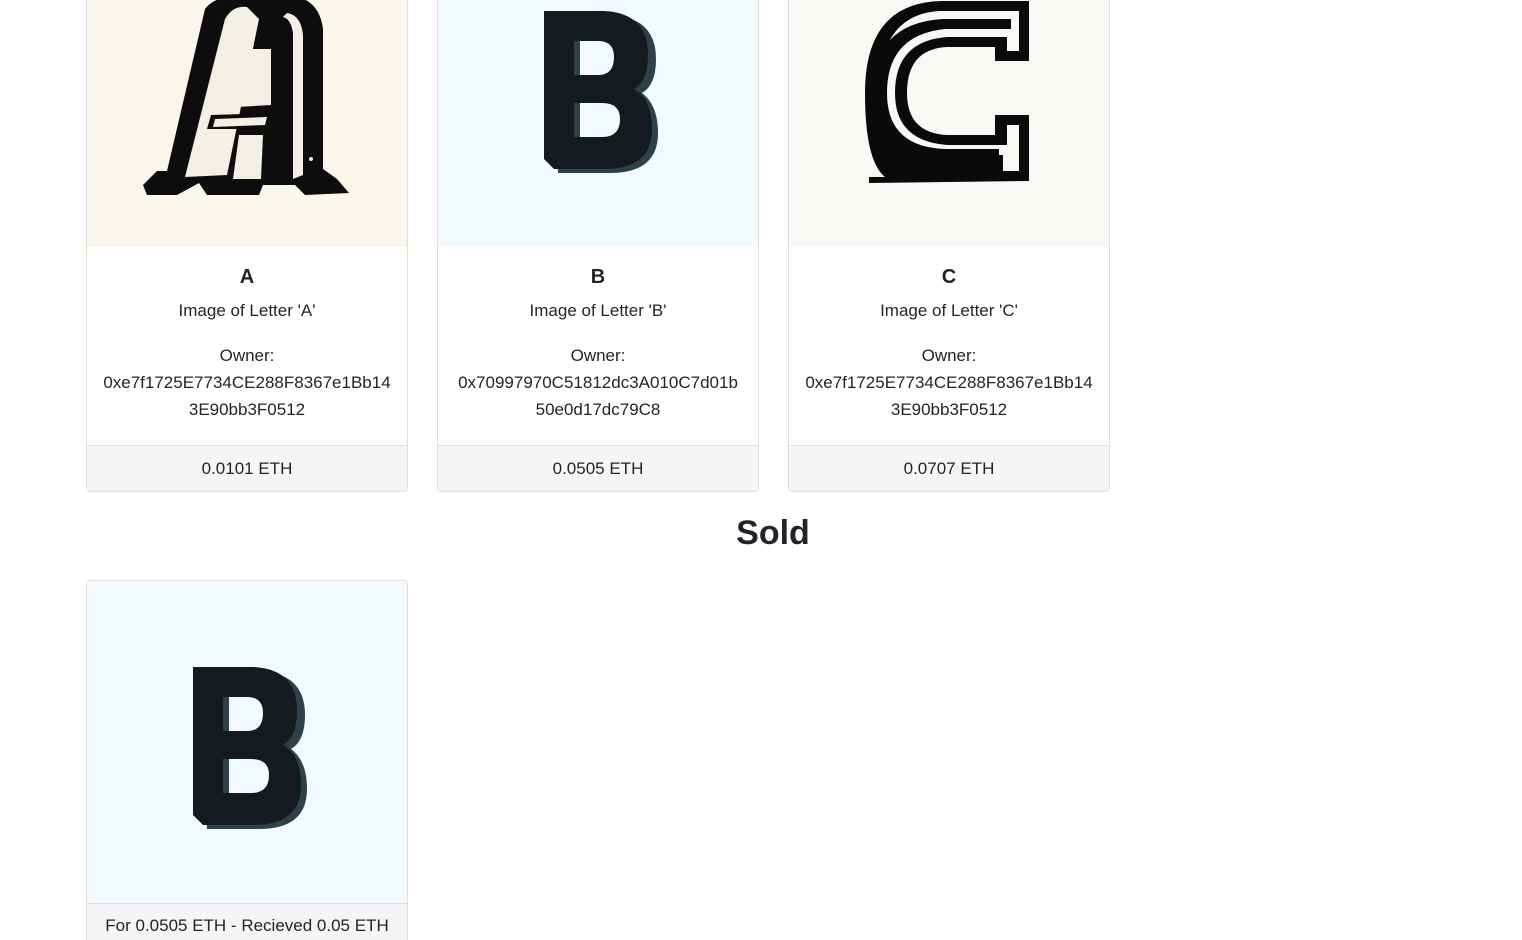  Describe the element at coordinates (247, 921) in the screenshot. I see `sold-summary: For 0.0505 ETH - Recieved 0.05 ETH` at that location.